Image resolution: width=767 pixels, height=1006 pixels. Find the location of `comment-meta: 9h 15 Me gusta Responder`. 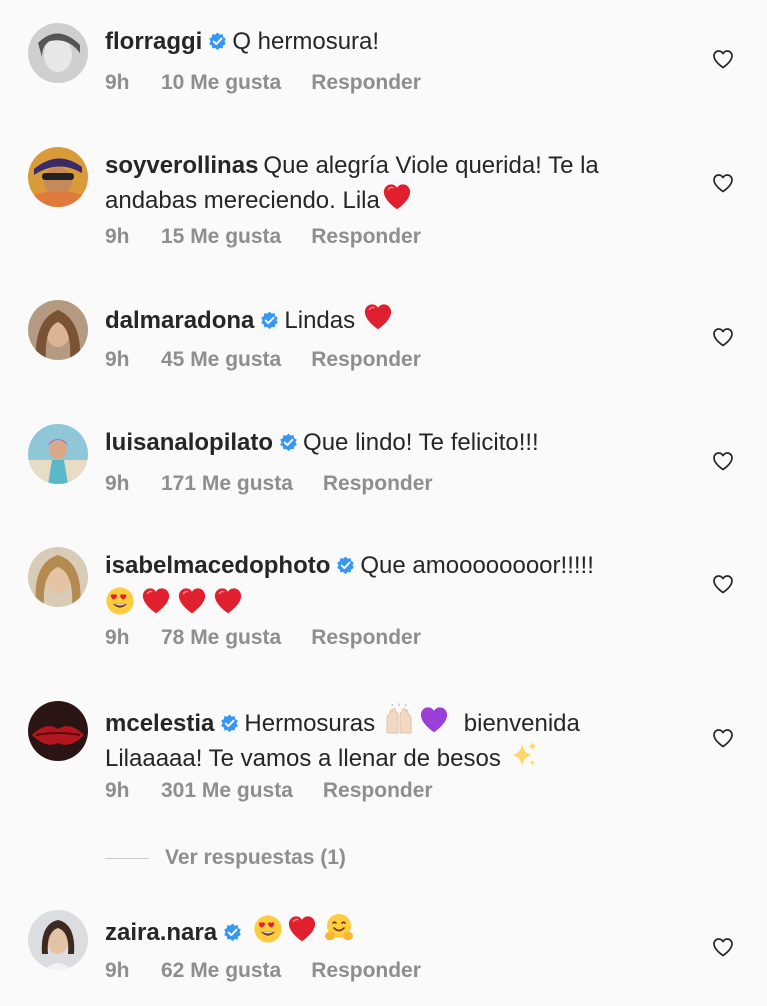

comment-meta: 9h 15 Me gusta Responder is located at coordinates (263, 237).